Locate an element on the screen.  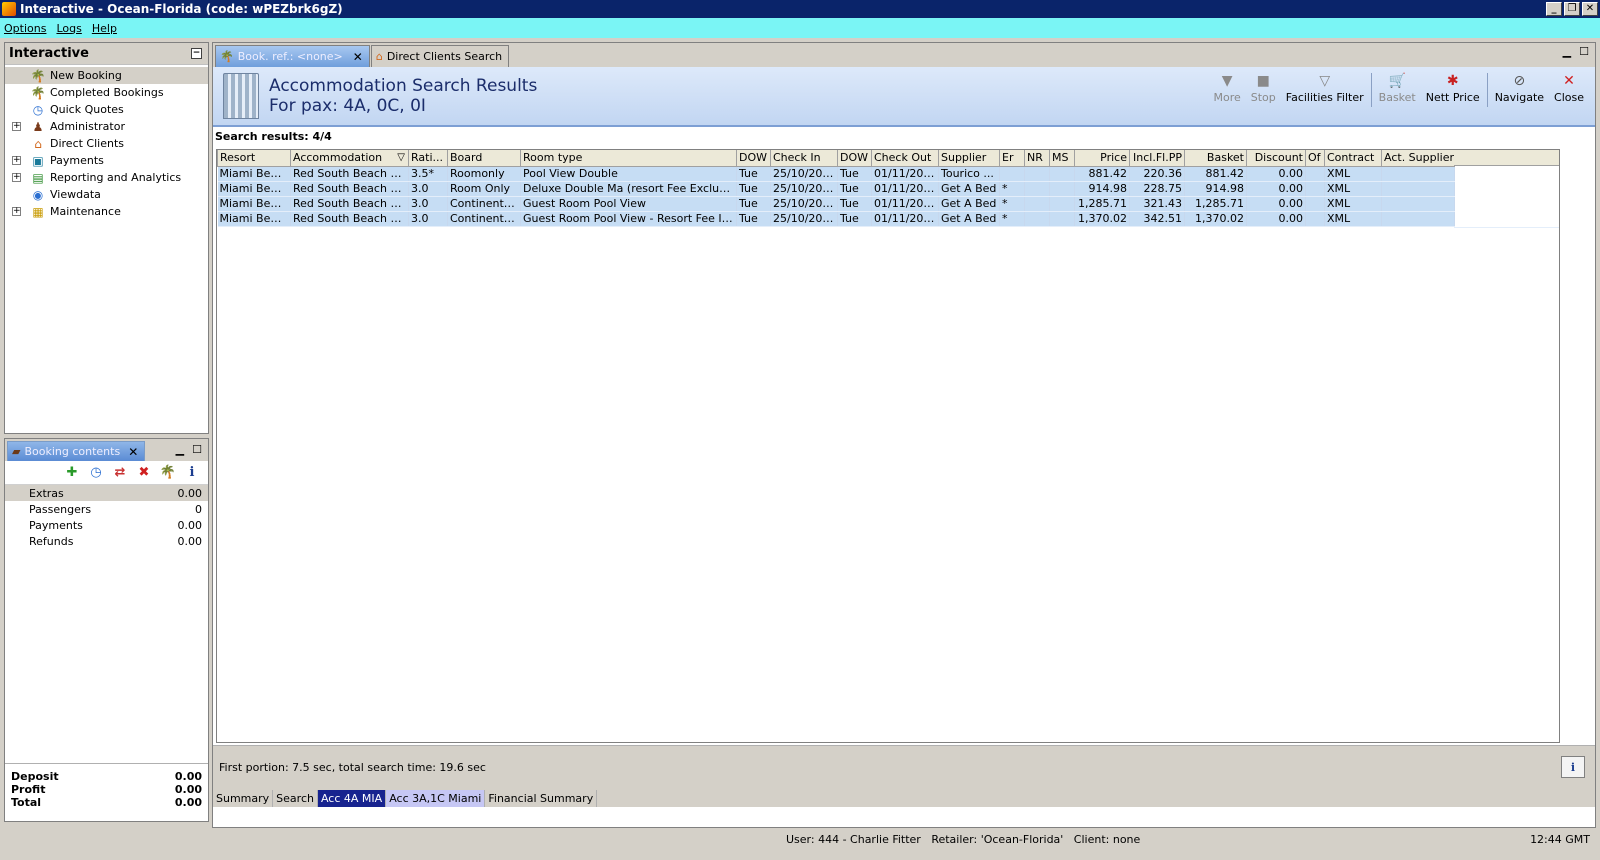
booking-row-refunds: Refunds 0.00 is located at coordinates (106, 541).